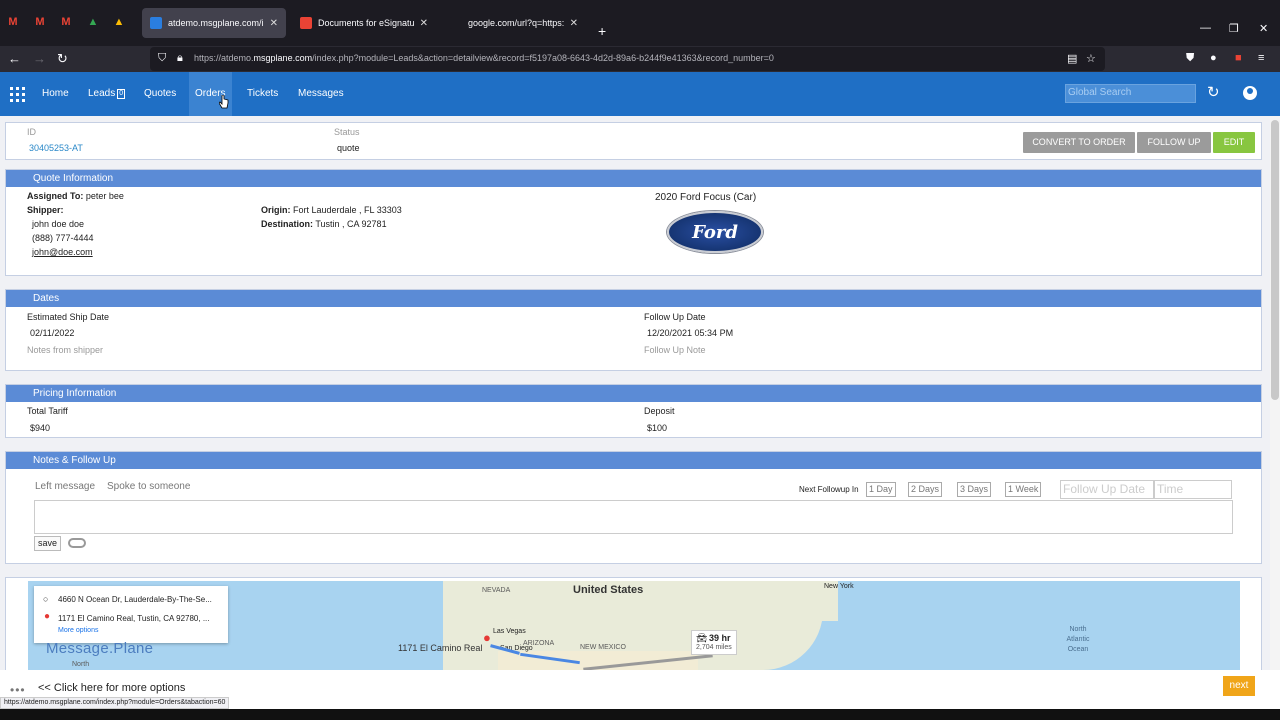 The height and width of the screenshot is (720, 1280). I want to click on lock-icon: 🔒︎, so click(180, 58).